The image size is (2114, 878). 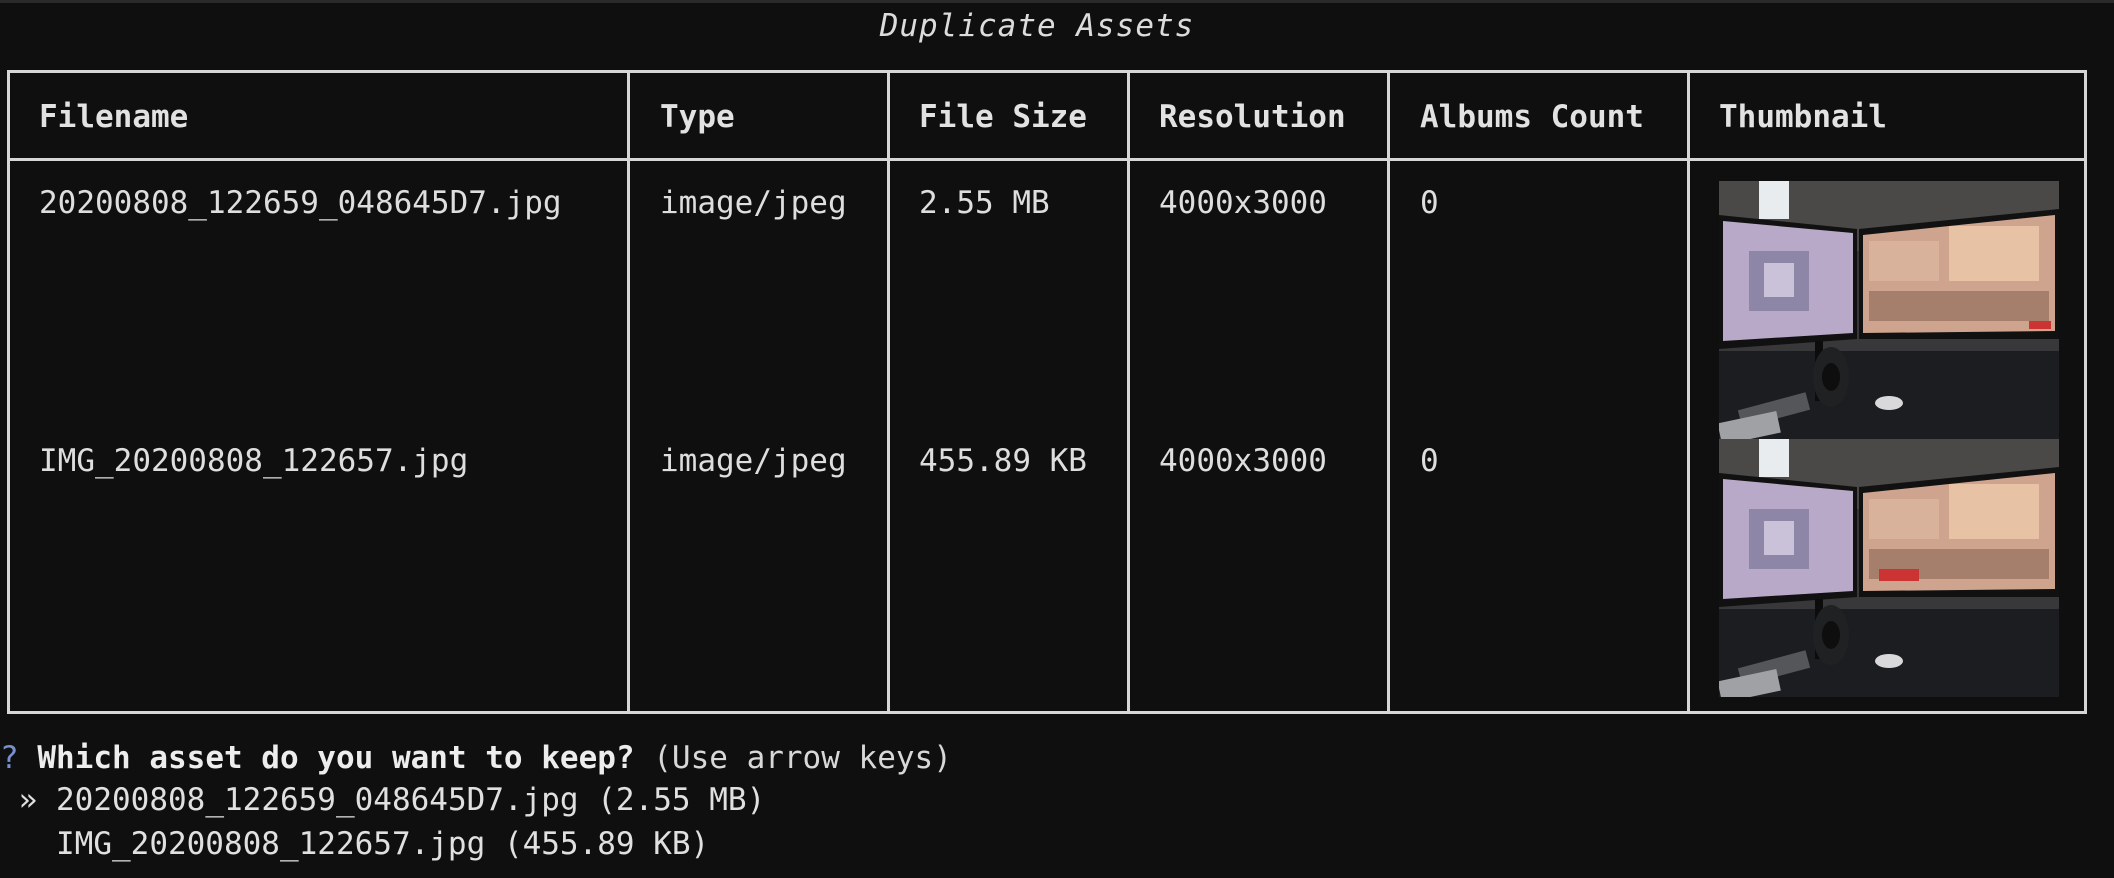 What do you see at coordinates (1252, 117) in the screenshot?
I see `header-resolution: Resolution` at bounding box center [1252, 117].